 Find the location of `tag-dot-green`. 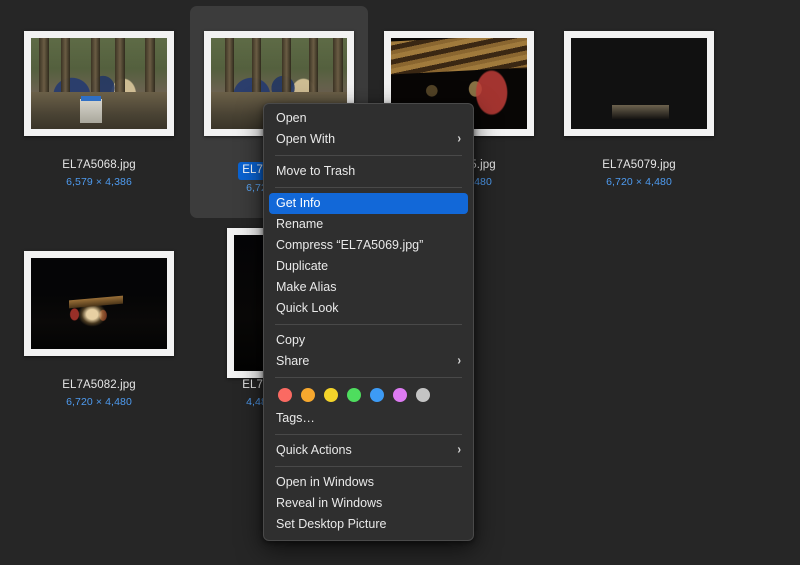

tag-dot-green is located at coordinates (354, 395).